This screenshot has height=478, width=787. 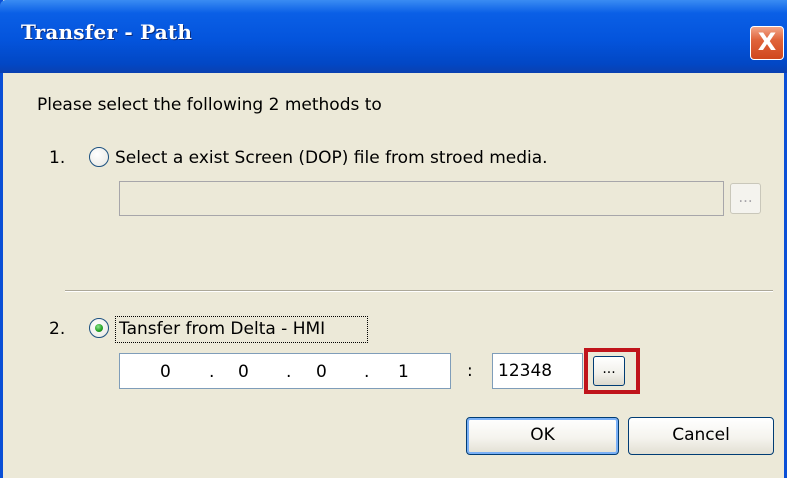 I want to click on close-button: X, so click(x=767, y=43).